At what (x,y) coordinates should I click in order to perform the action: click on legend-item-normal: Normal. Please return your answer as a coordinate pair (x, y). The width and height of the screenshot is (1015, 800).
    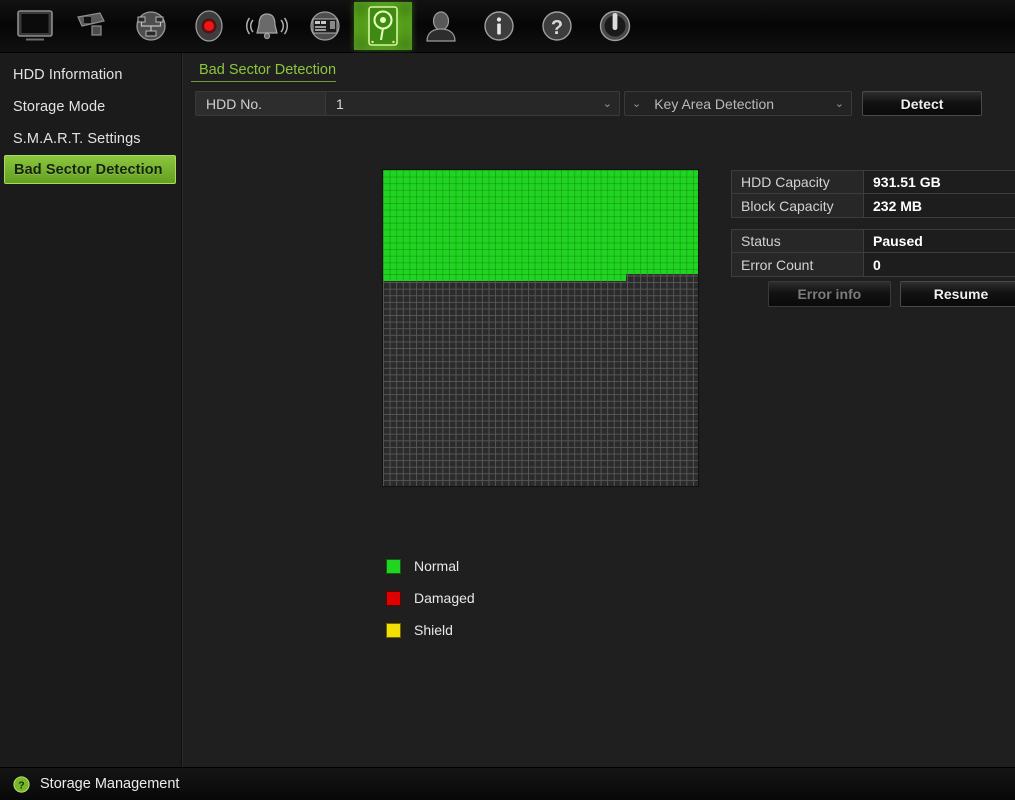
    Looking at the image, I should click on (430, 566).